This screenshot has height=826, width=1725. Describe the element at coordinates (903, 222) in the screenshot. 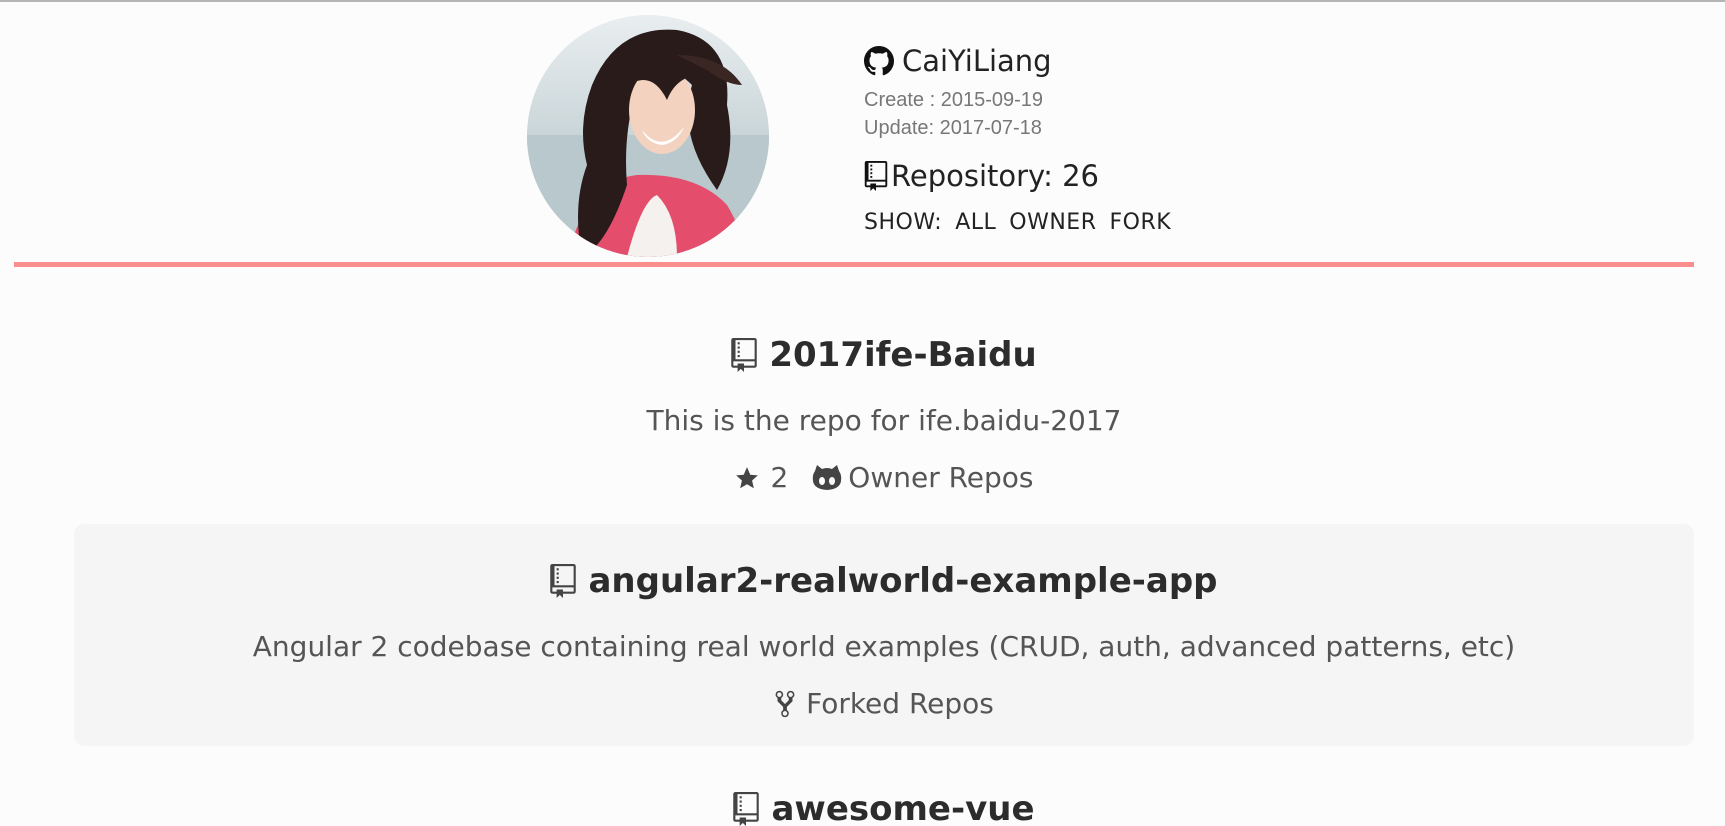

I see `show-label: SHOW:` at that location.